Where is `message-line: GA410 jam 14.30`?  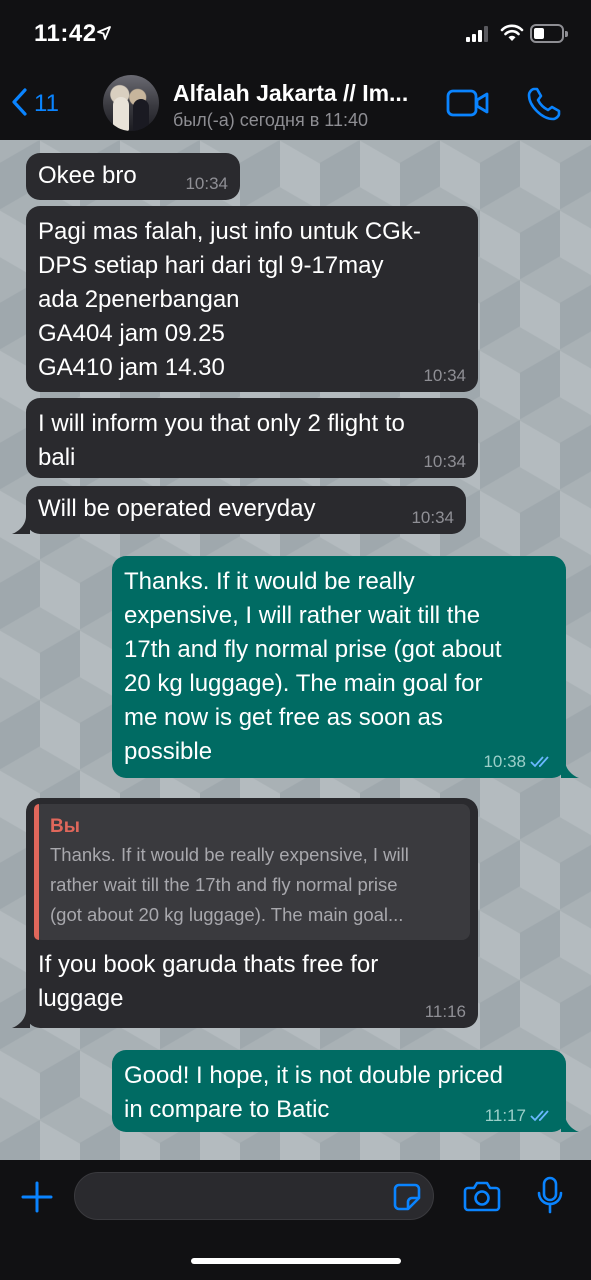
message-line: GA410 jam 14.30 is located at coordinates (131, 367).